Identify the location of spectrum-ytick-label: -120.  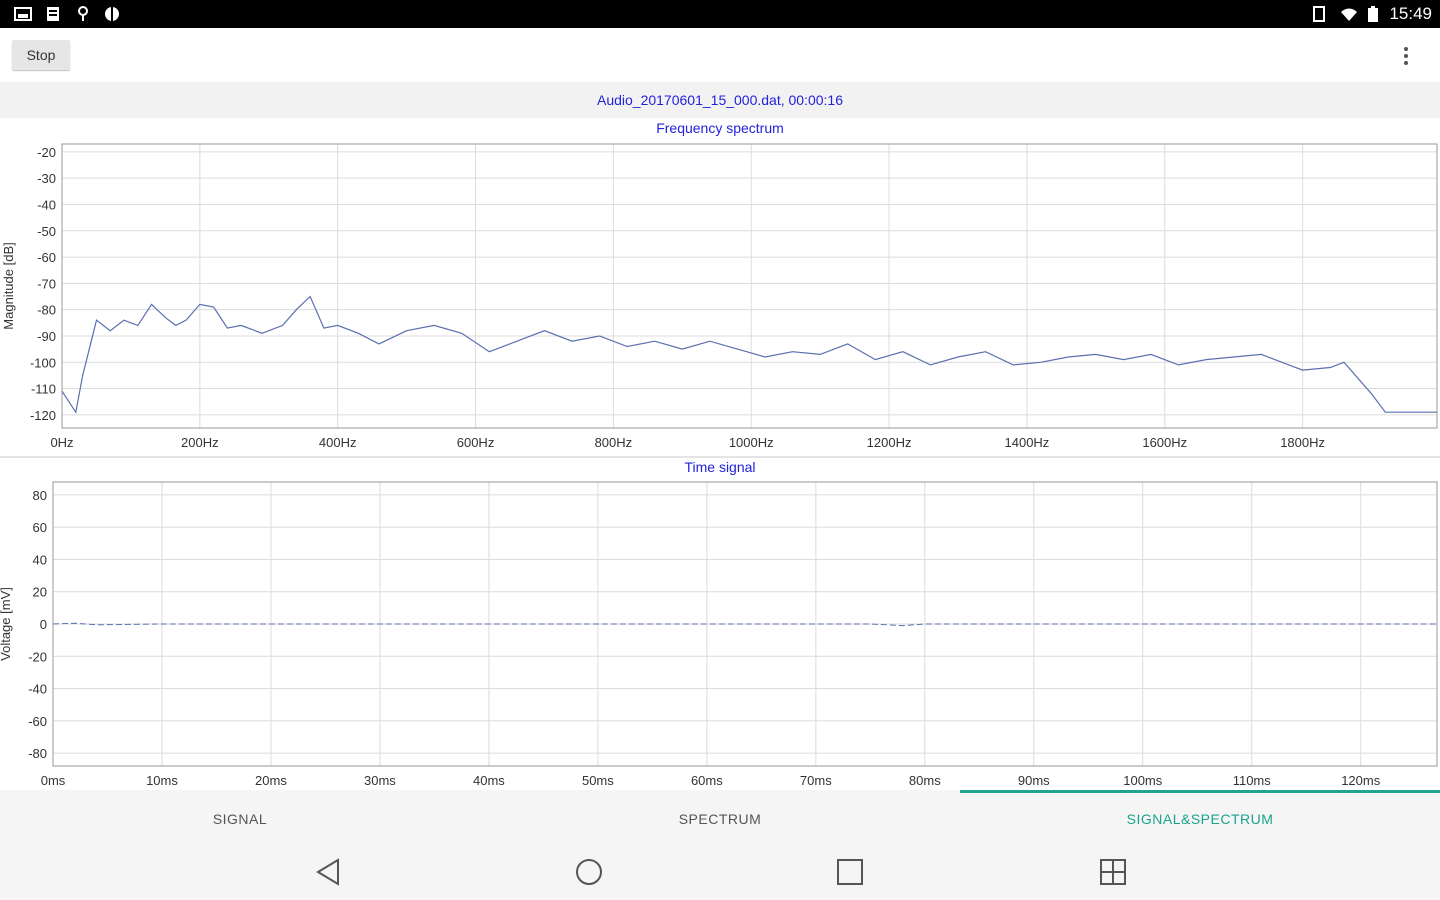
(43, 415).